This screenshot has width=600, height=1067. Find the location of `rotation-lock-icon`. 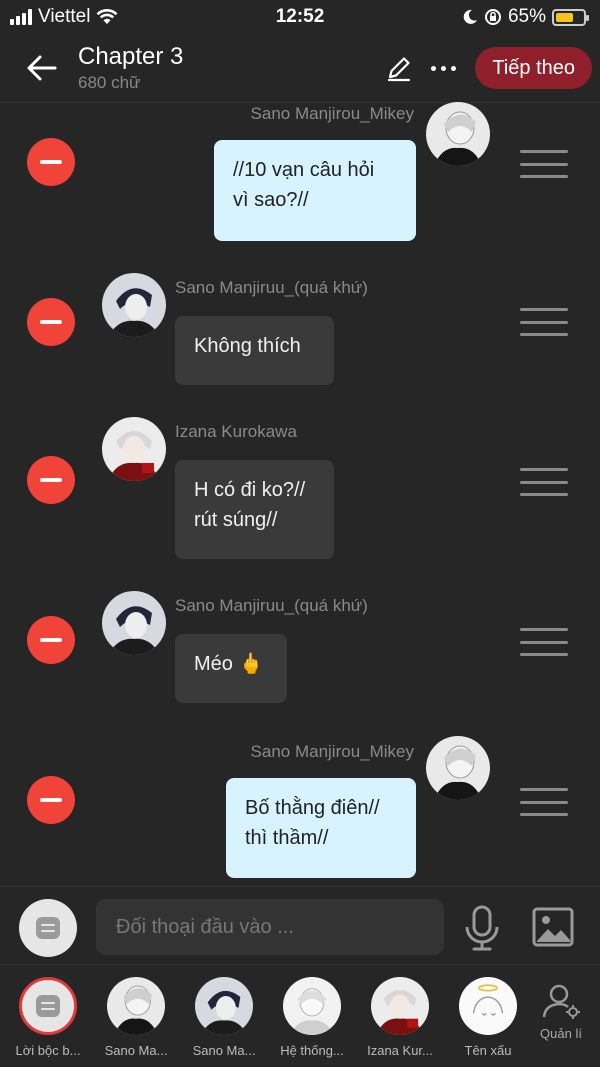

rotation-lock-icon is located at coordinates (492, 17).